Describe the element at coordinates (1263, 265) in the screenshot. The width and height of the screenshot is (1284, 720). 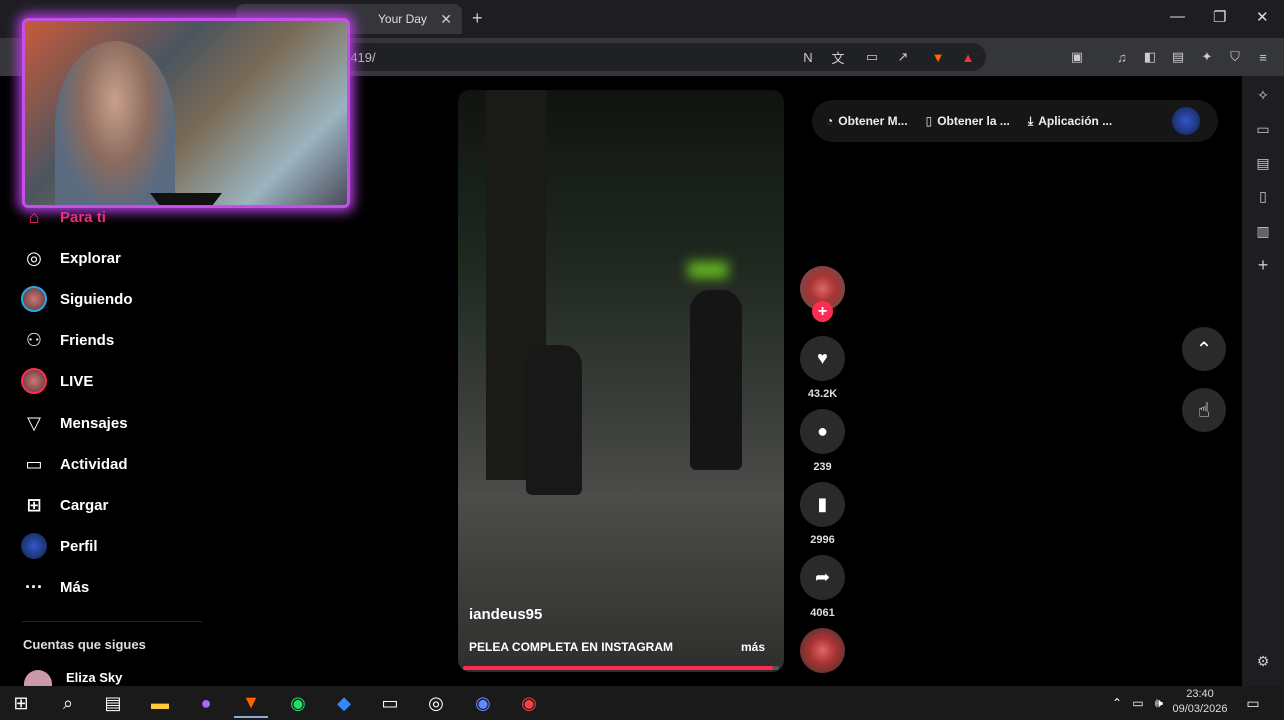
I see `add-panel-icon: +` at that location.